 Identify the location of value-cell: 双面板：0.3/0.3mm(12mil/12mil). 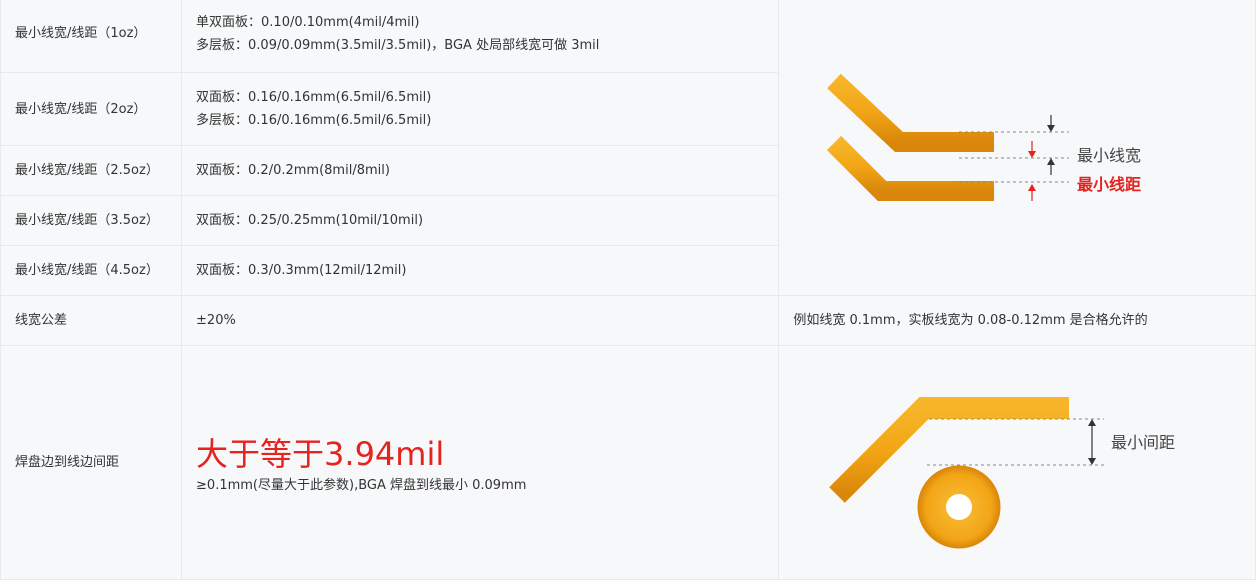
(480, 270).